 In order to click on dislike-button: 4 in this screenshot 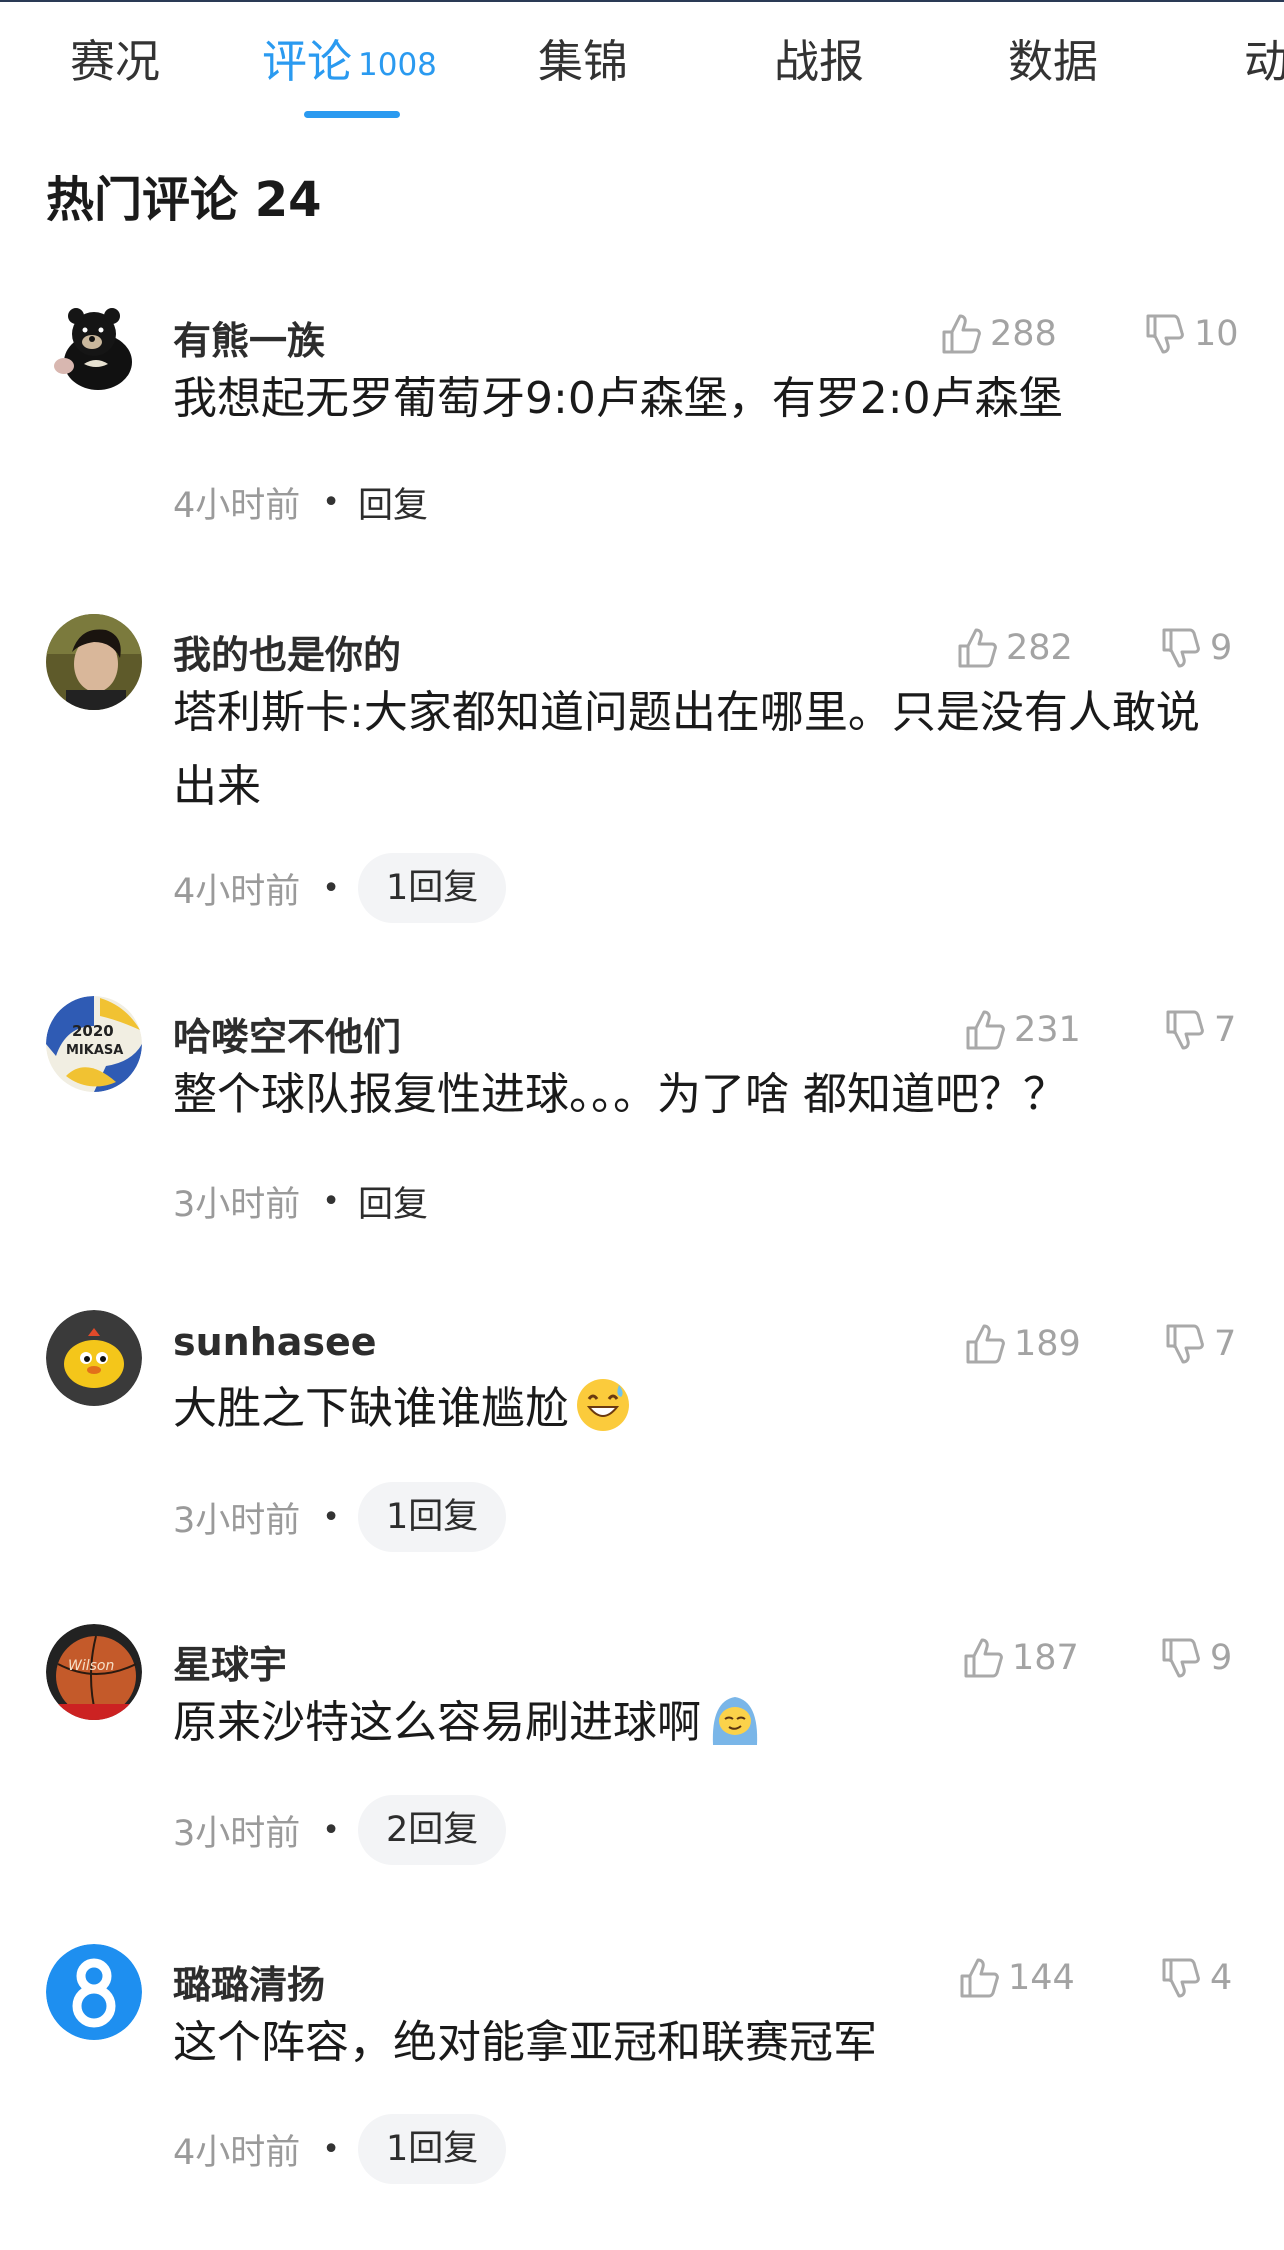, I will do `click(1196, 1978)`.